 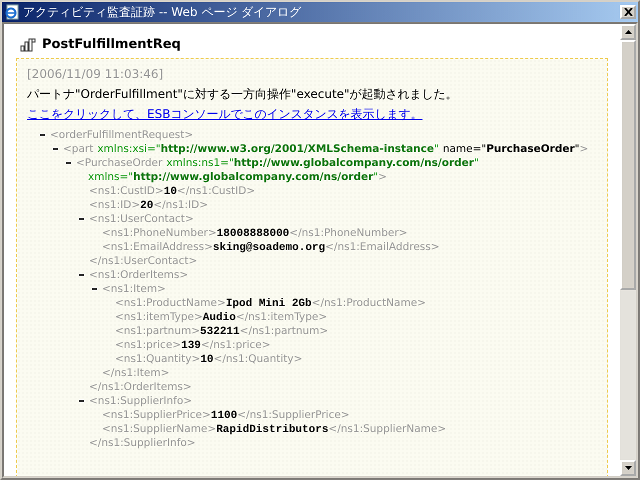 I want to click on xml-value: 139, so click(x=191, y=346).